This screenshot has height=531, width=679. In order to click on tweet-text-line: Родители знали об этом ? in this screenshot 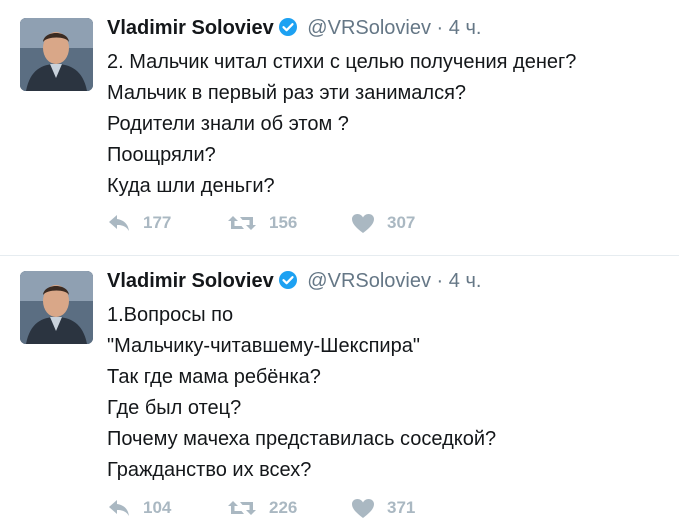, I will do `click(228, 124)`.